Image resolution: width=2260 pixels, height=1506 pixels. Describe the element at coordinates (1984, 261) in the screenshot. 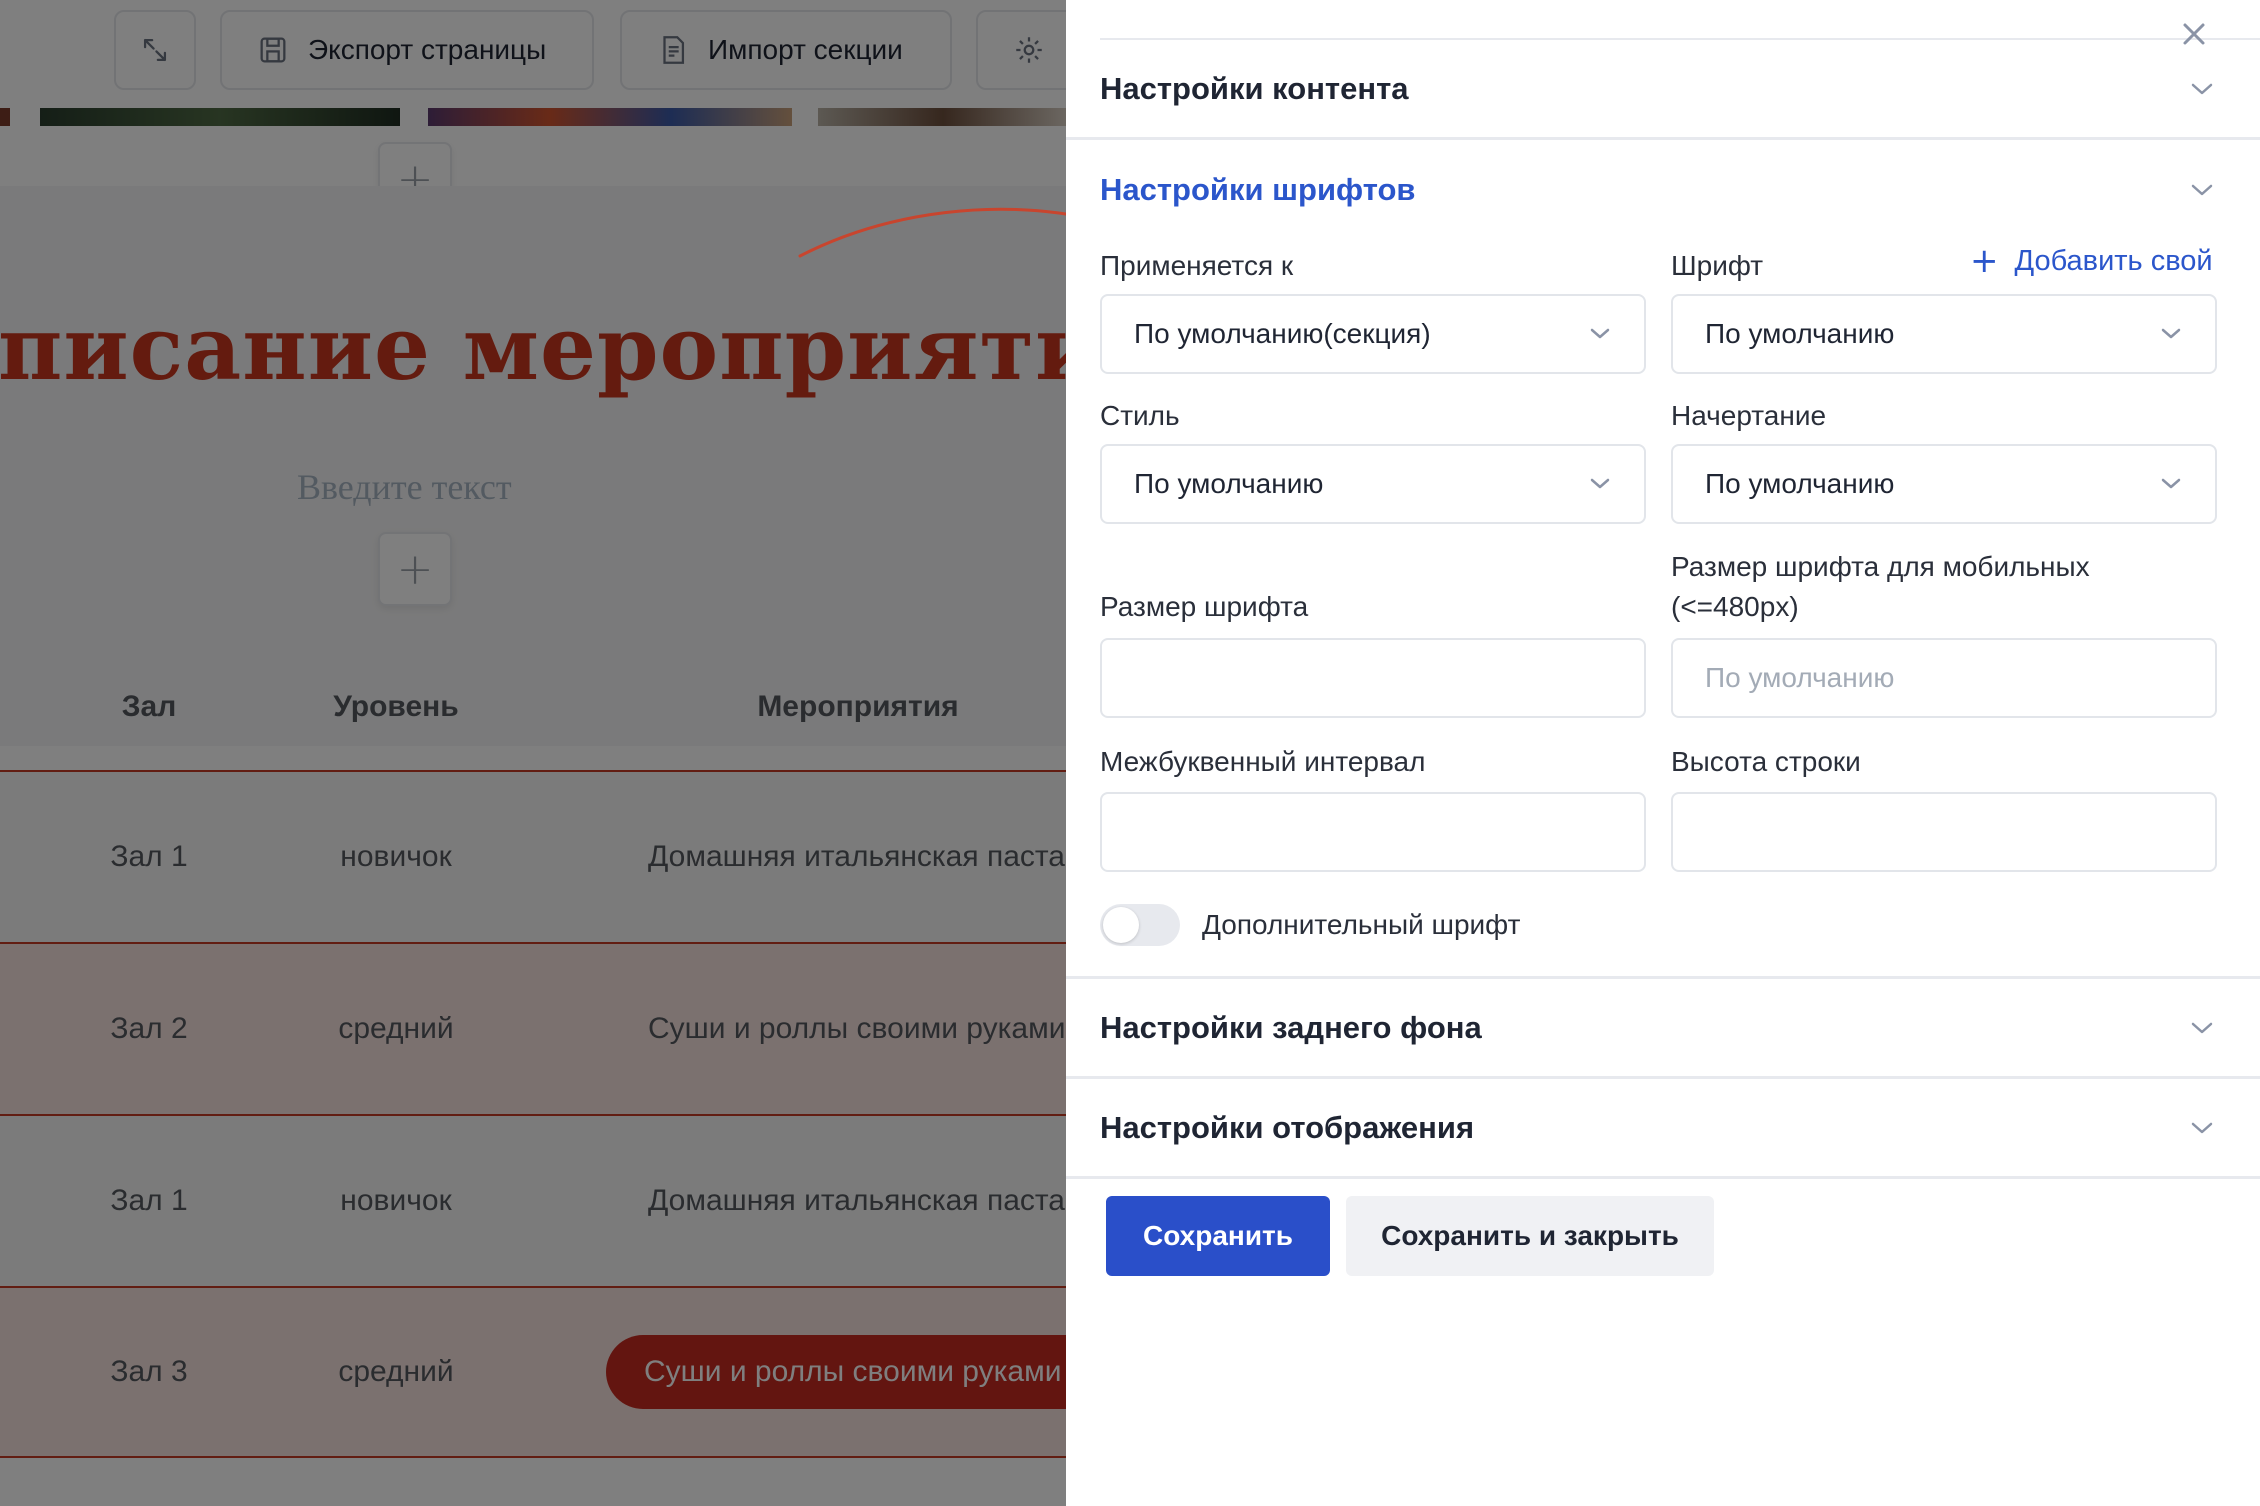

I see `plus-icon: +` at that location.